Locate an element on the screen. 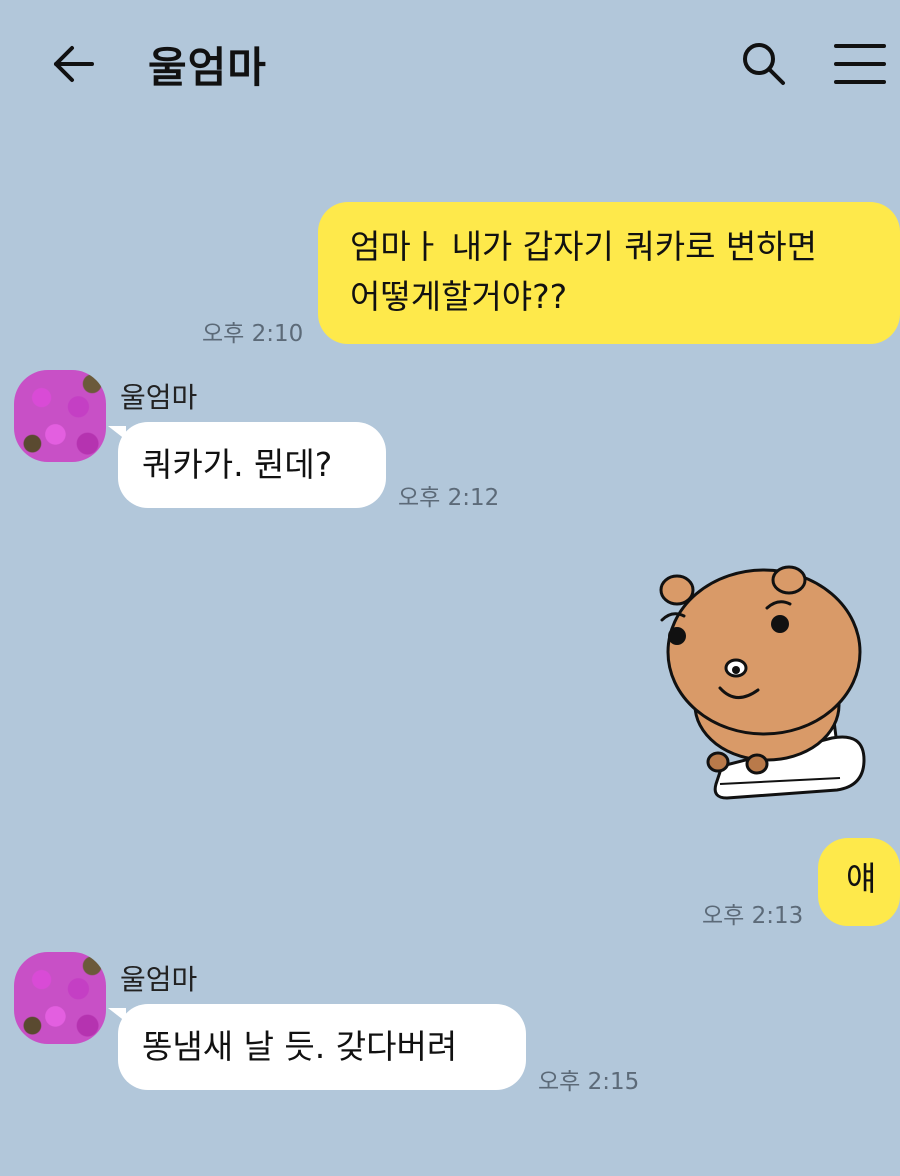 This screenshot has height=1176, width=900. chat-title: 울엄마 is located at coordinates (207, 67).